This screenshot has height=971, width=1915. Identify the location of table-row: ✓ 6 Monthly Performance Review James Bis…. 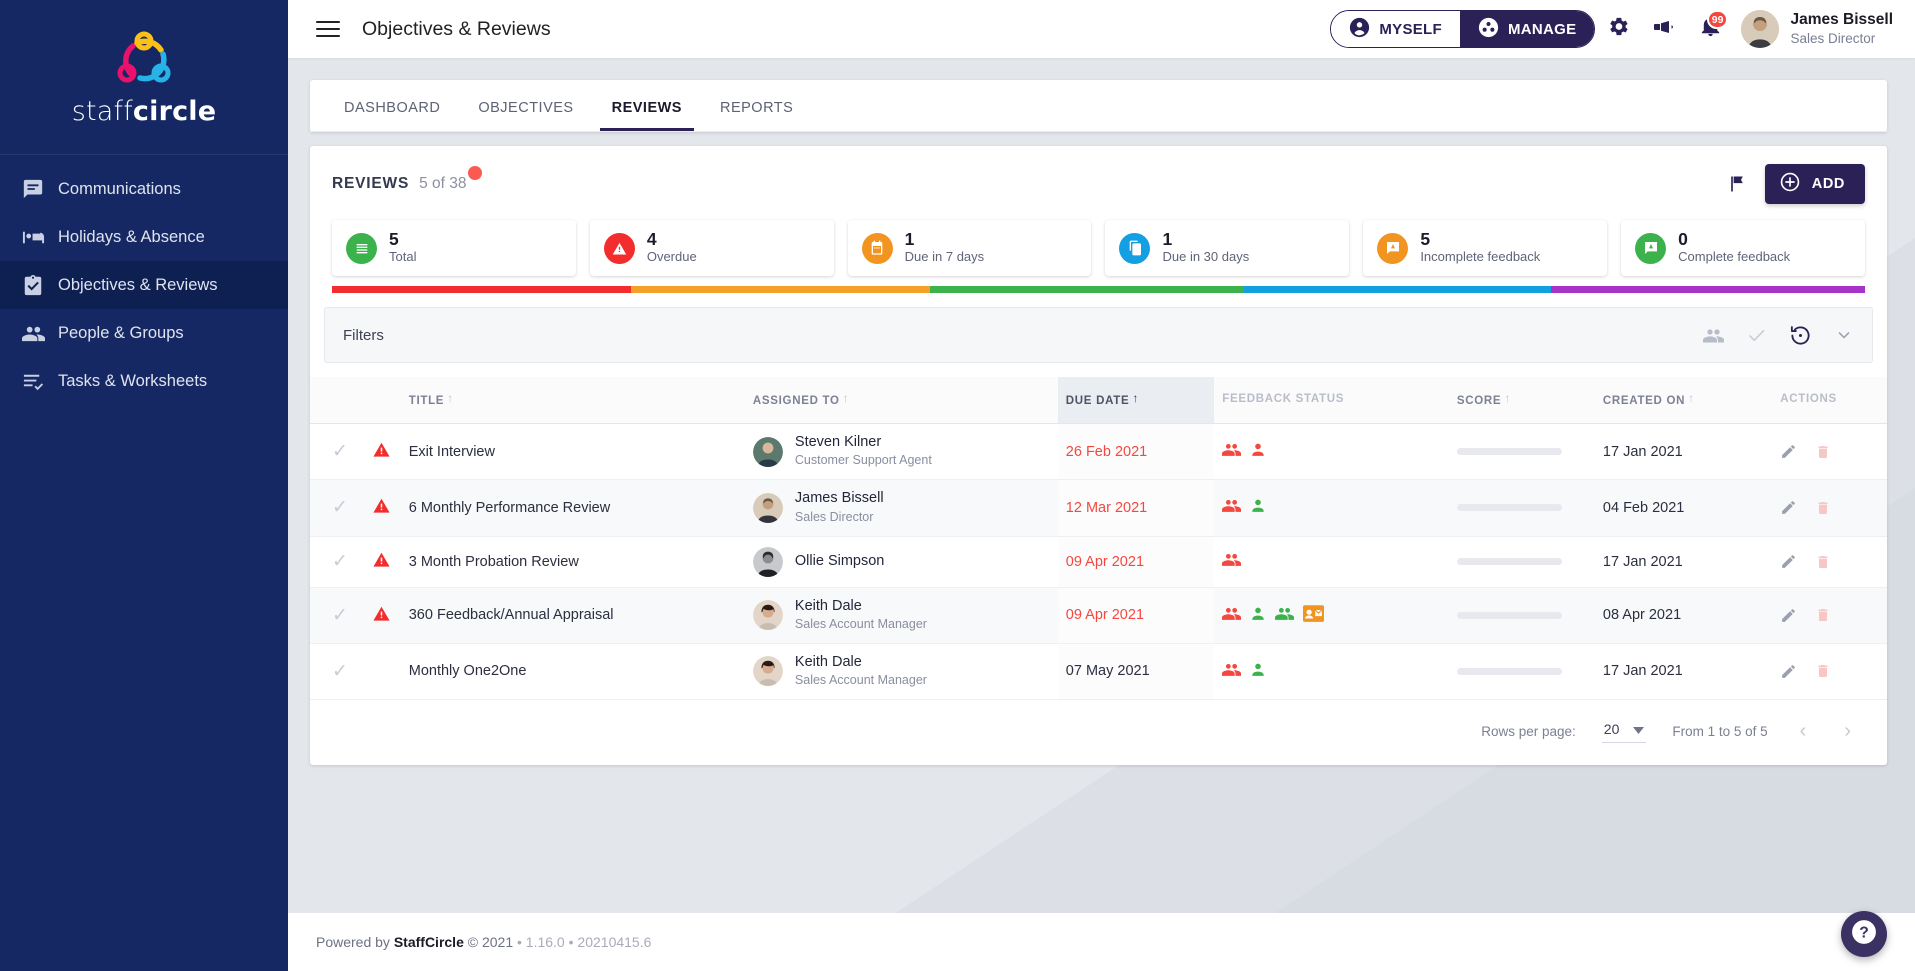
(1098, 508).